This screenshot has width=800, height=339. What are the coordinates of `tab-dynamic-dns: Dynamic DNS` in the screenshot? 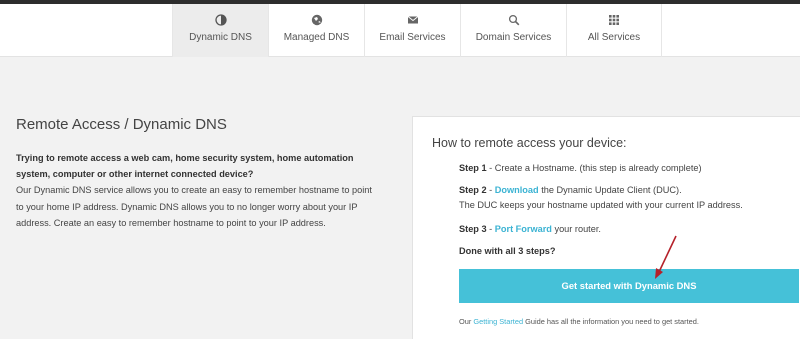 It's located at (220, 30).